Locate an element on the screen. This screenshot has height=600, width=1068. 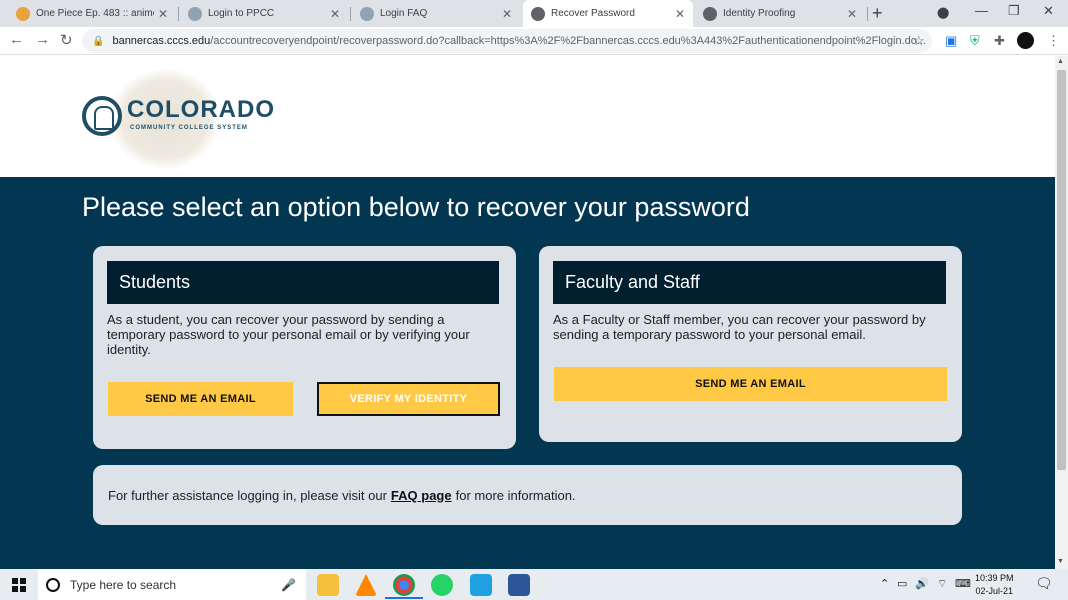
page-scrollbar: ▲ ▼ is located at coordinates (1061, 312).